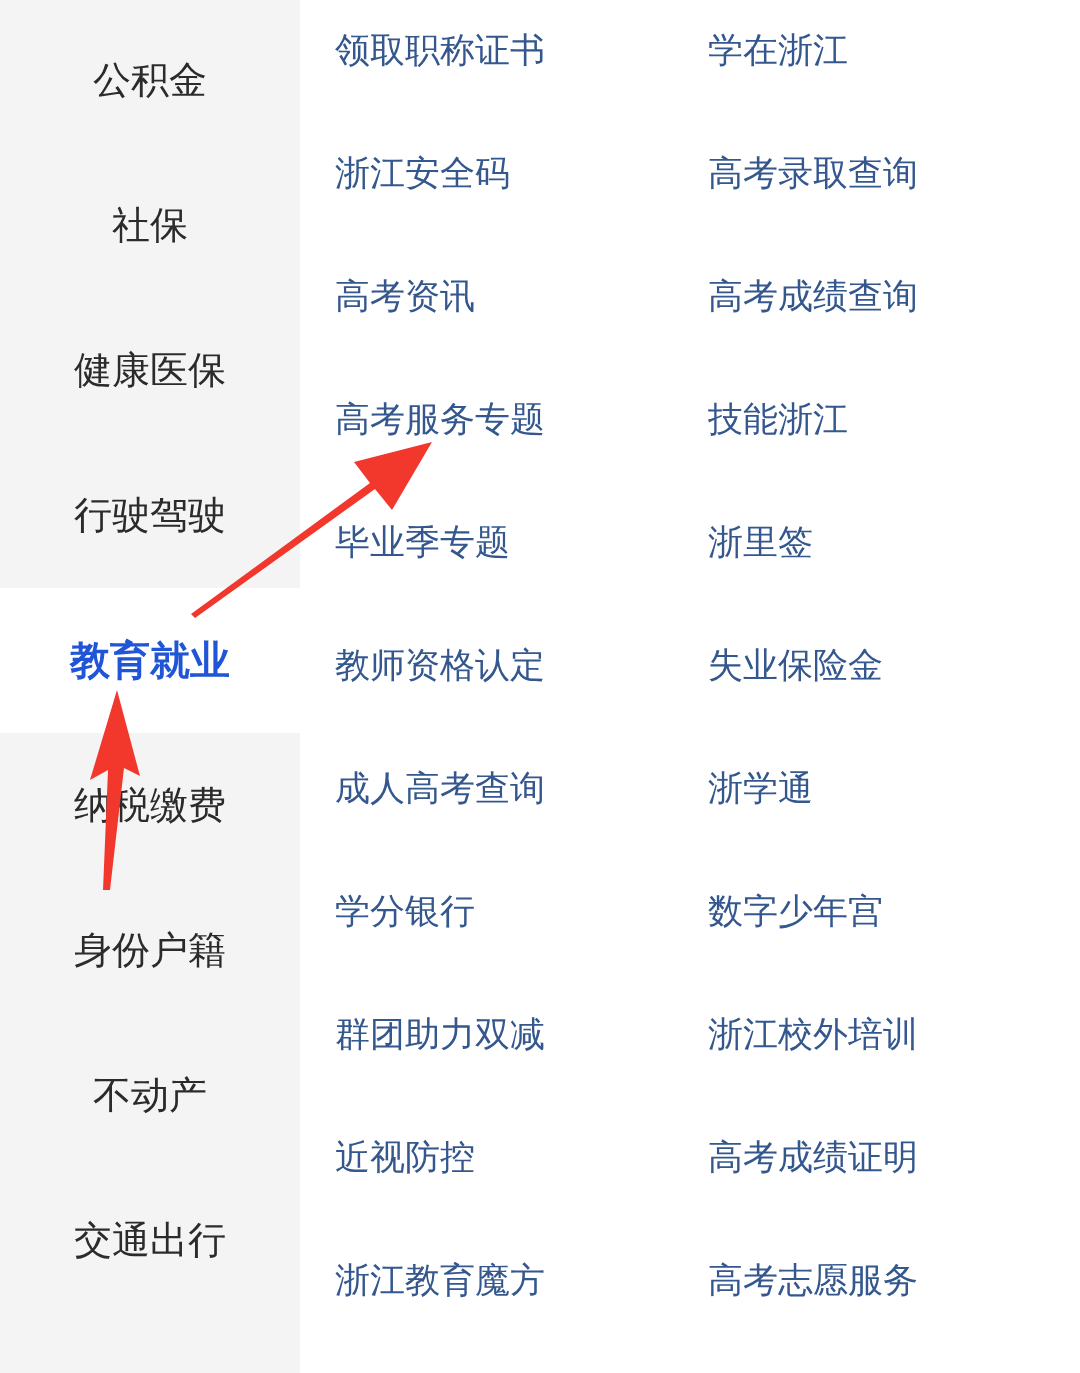 The width and height of the screenshot is (1080, 1373). Describe the element at coordinates (760, 542) in the screenshot. I see `service-link: 浙里签` at that location.